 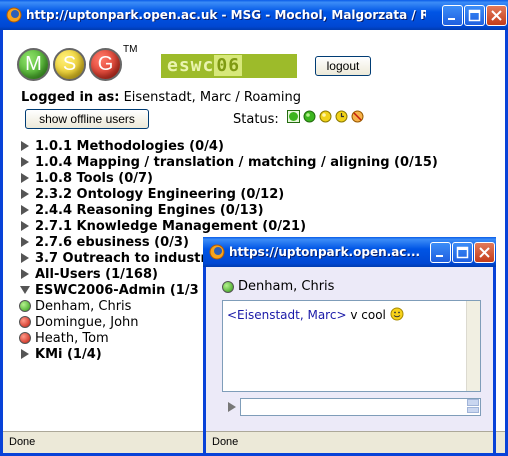 What do you see at coordinates (309, 116) in the screenshot?
I see `online-icon` at bounding box center [309, 116].